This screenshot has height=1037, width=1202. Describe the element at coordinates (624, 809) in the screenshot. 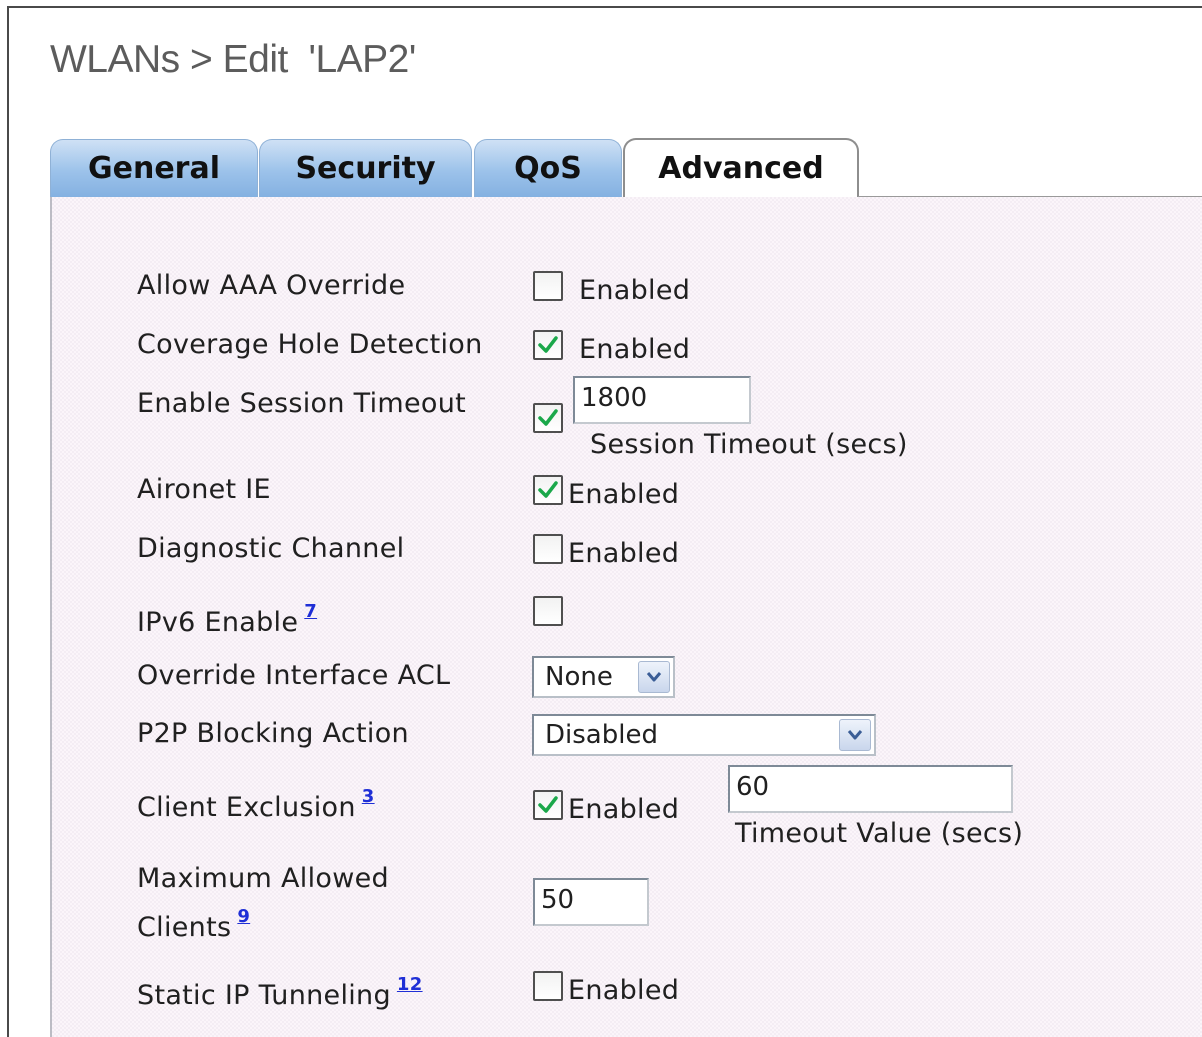

I see `client-exclusion-option: Enabled` at that location.